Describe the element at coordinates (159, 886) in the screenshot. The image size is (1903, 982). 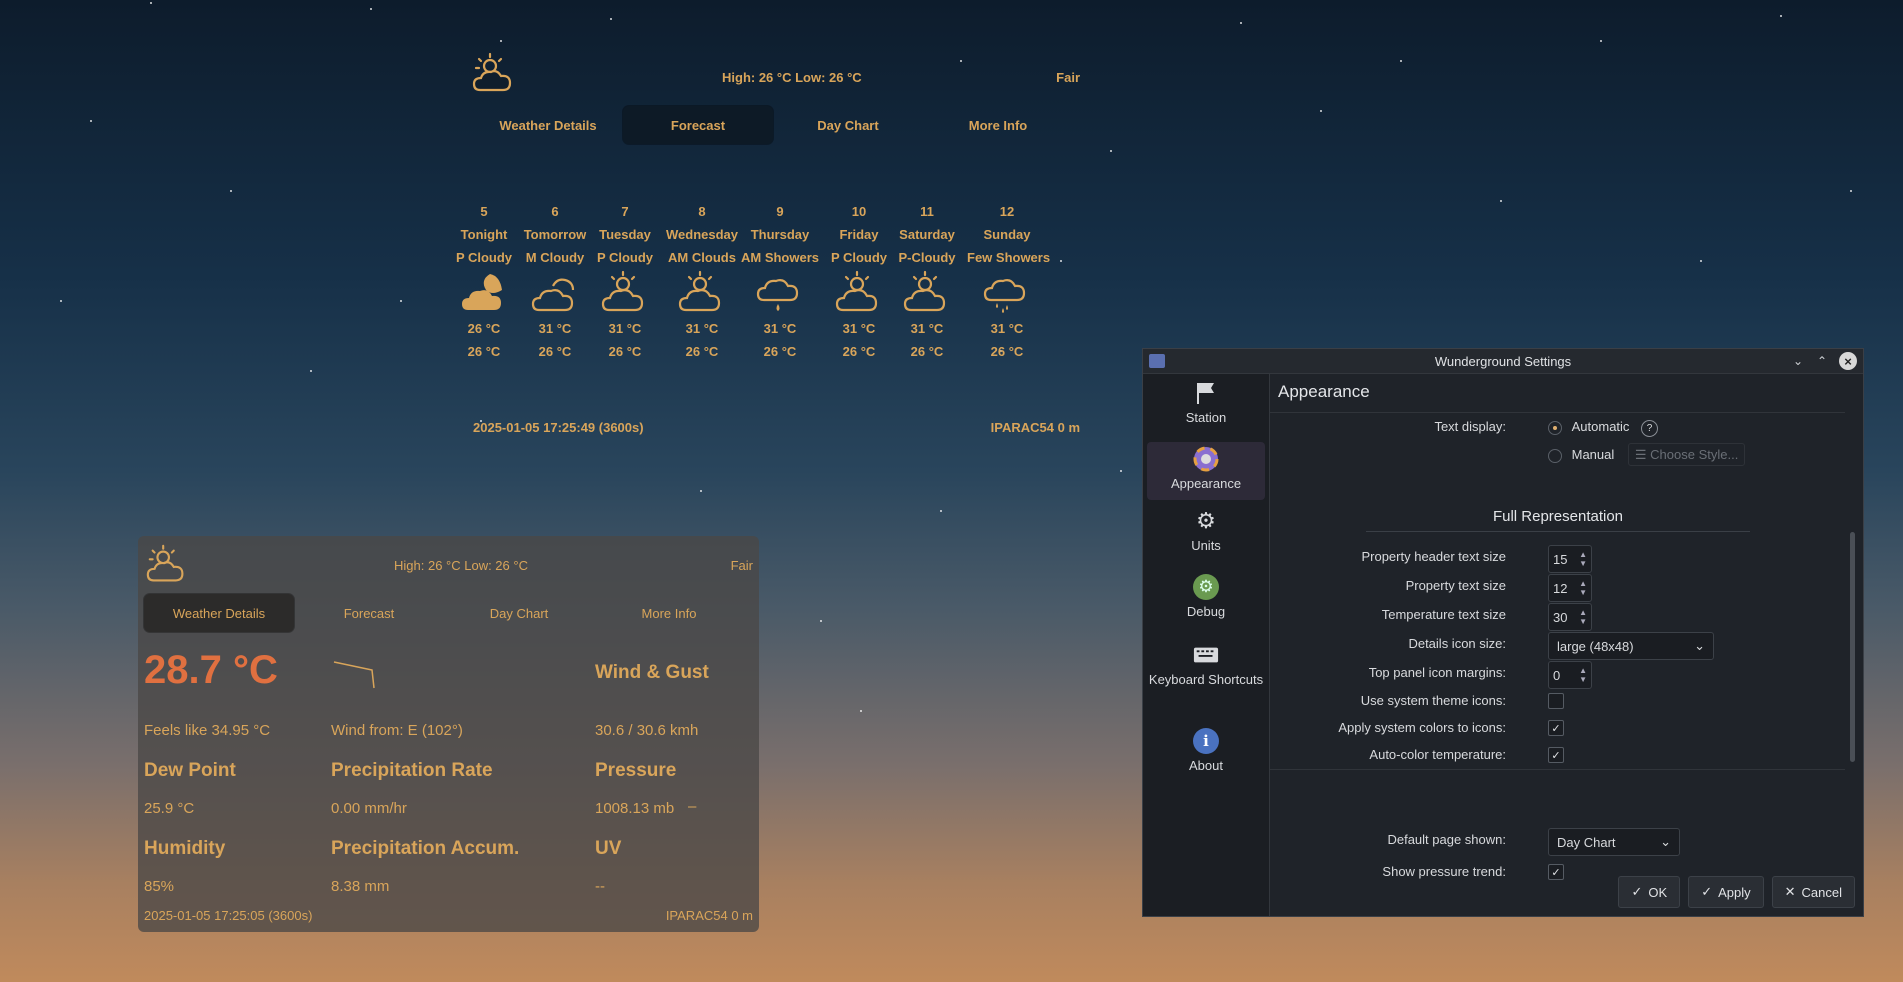
I see `humidity-value: 85%` at that location.